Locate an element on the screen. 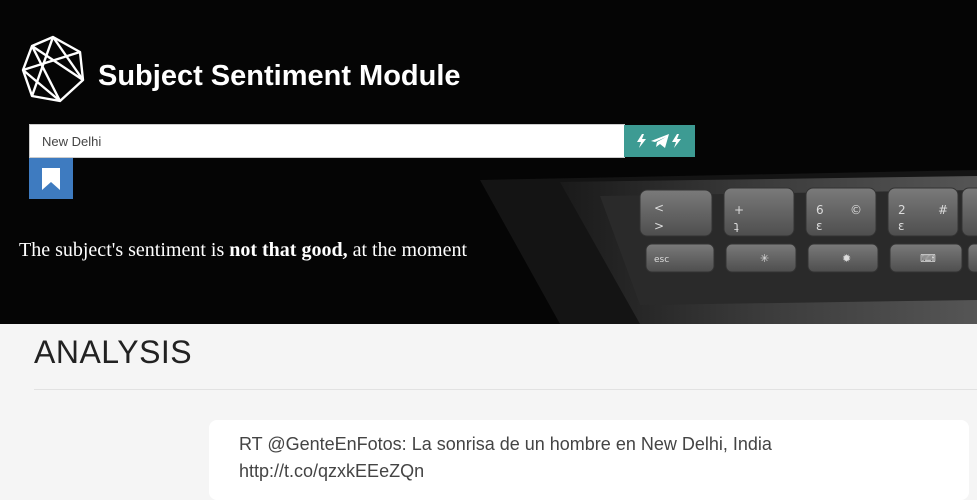  key-label: ✹ is located at coordinates (846, 258).